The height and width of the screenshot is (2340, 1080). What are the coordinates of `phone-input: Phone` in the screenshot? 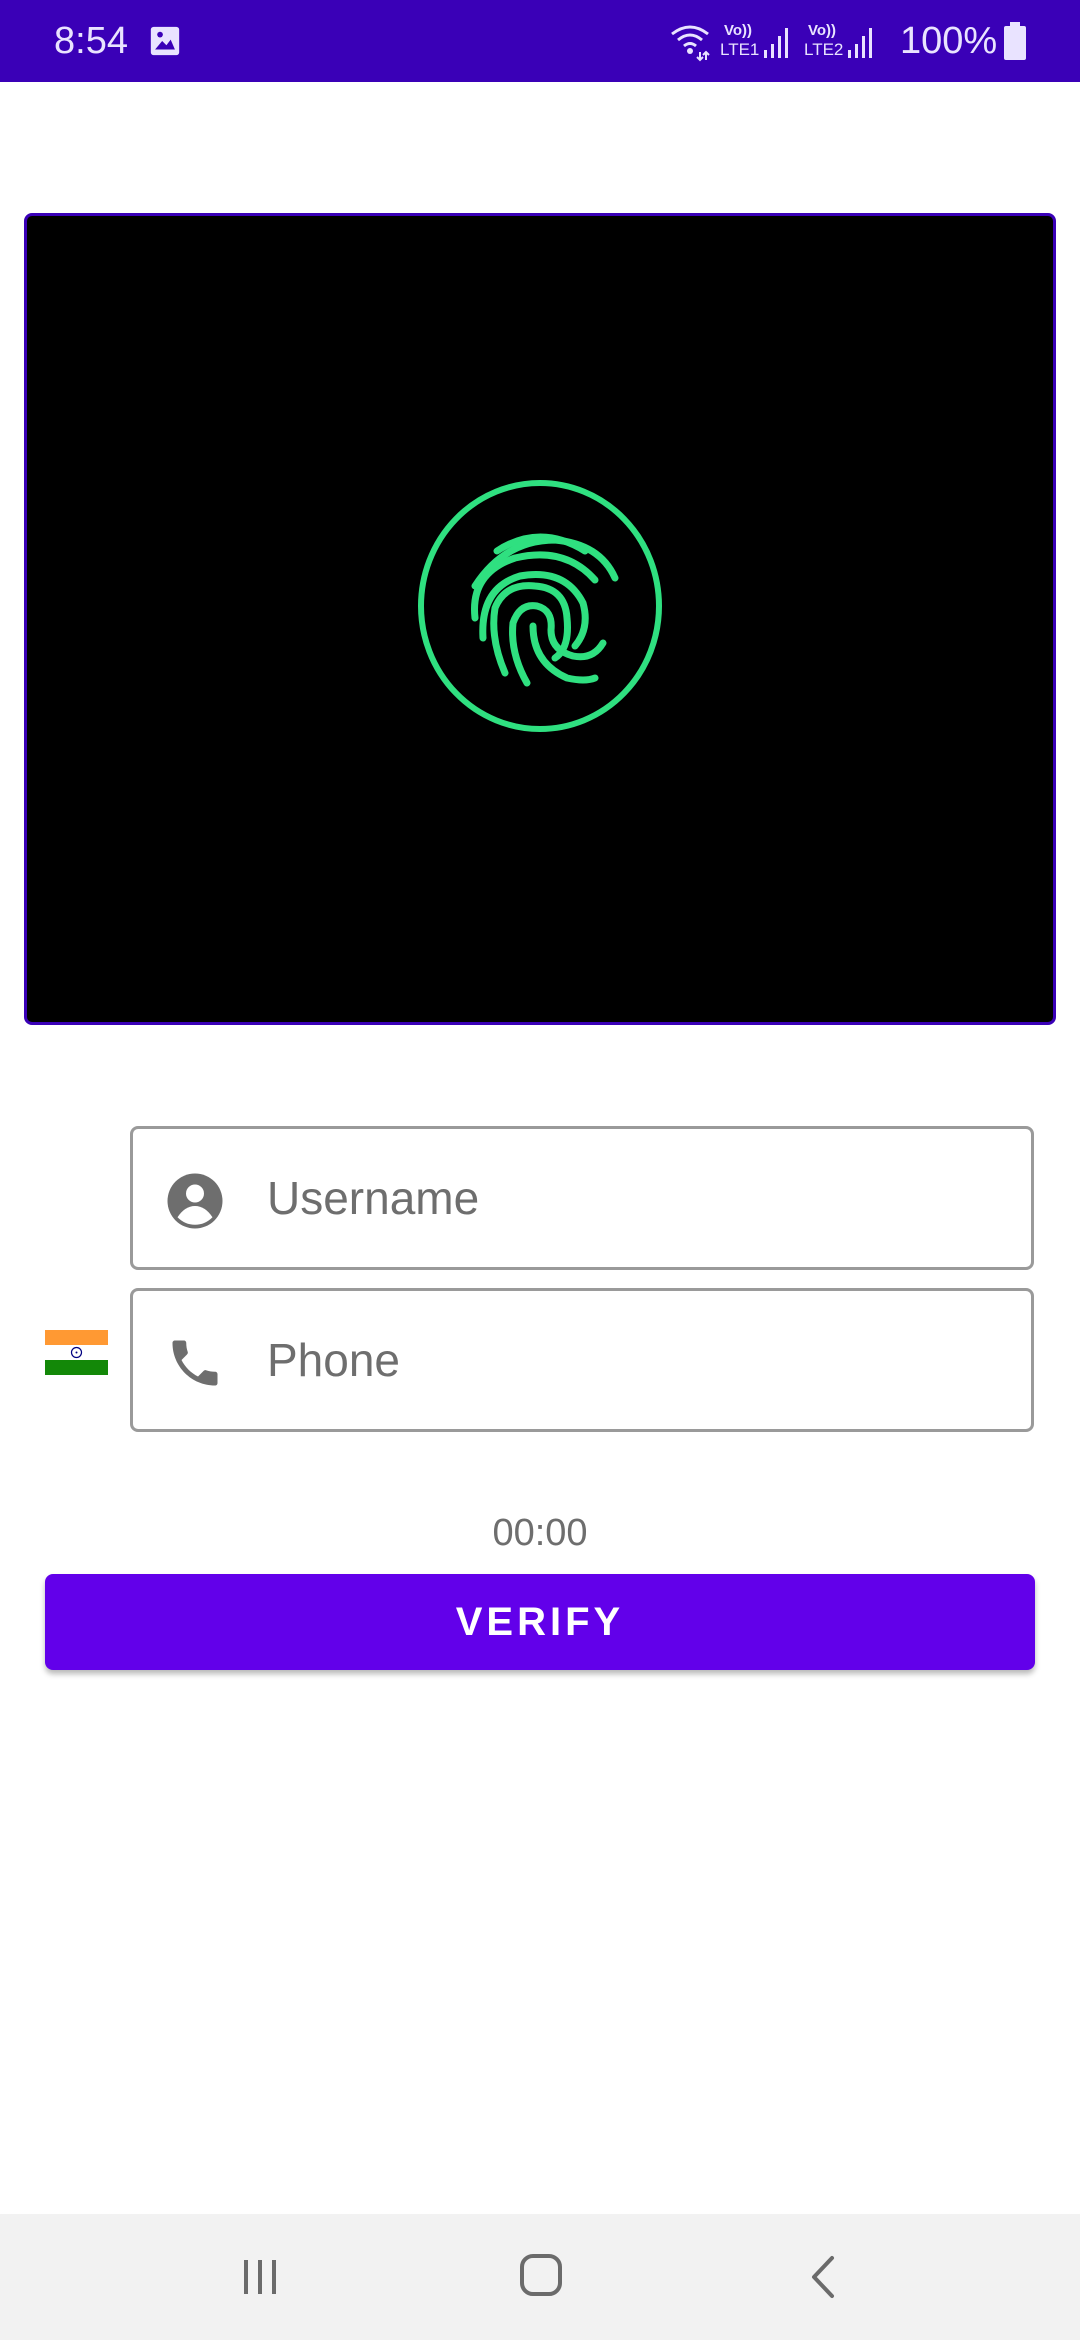 It's located at (333, 1360).